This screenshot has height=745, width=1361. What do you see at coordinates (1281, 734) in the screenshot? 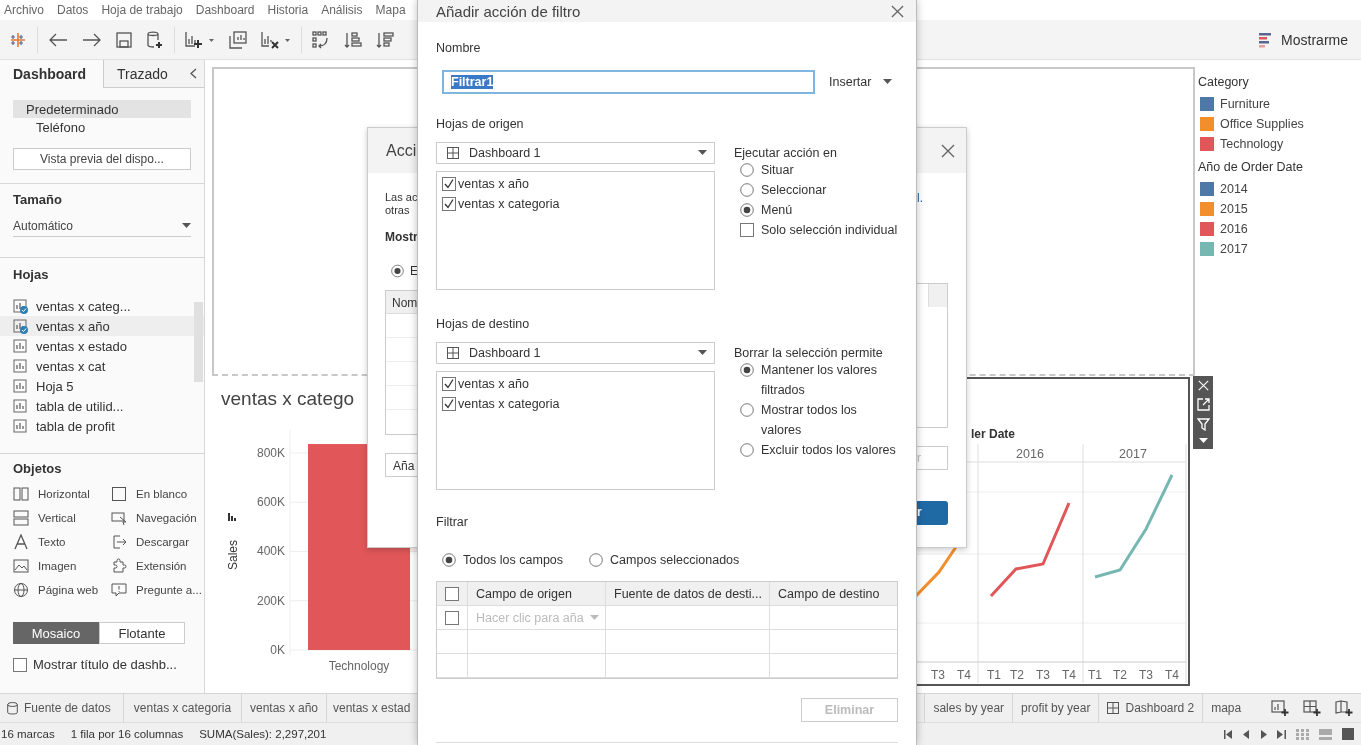
I see `last-page-icon` at bounding box center [1281, 734].